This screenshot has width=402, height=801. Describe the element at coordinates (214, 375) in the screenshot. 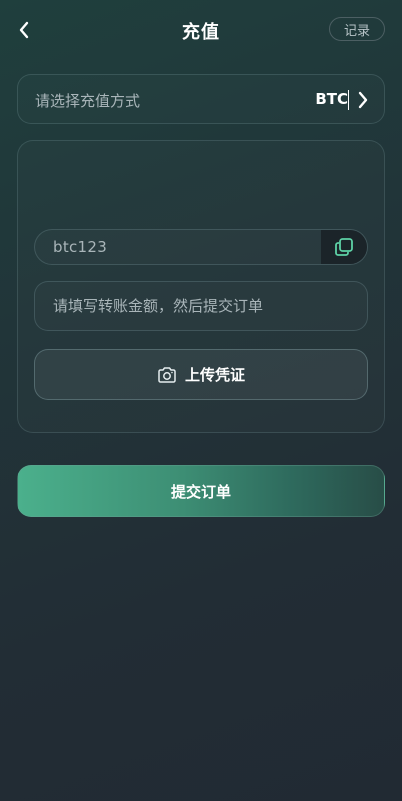

I see `upload-proof-label: 上传凭证` at that location.